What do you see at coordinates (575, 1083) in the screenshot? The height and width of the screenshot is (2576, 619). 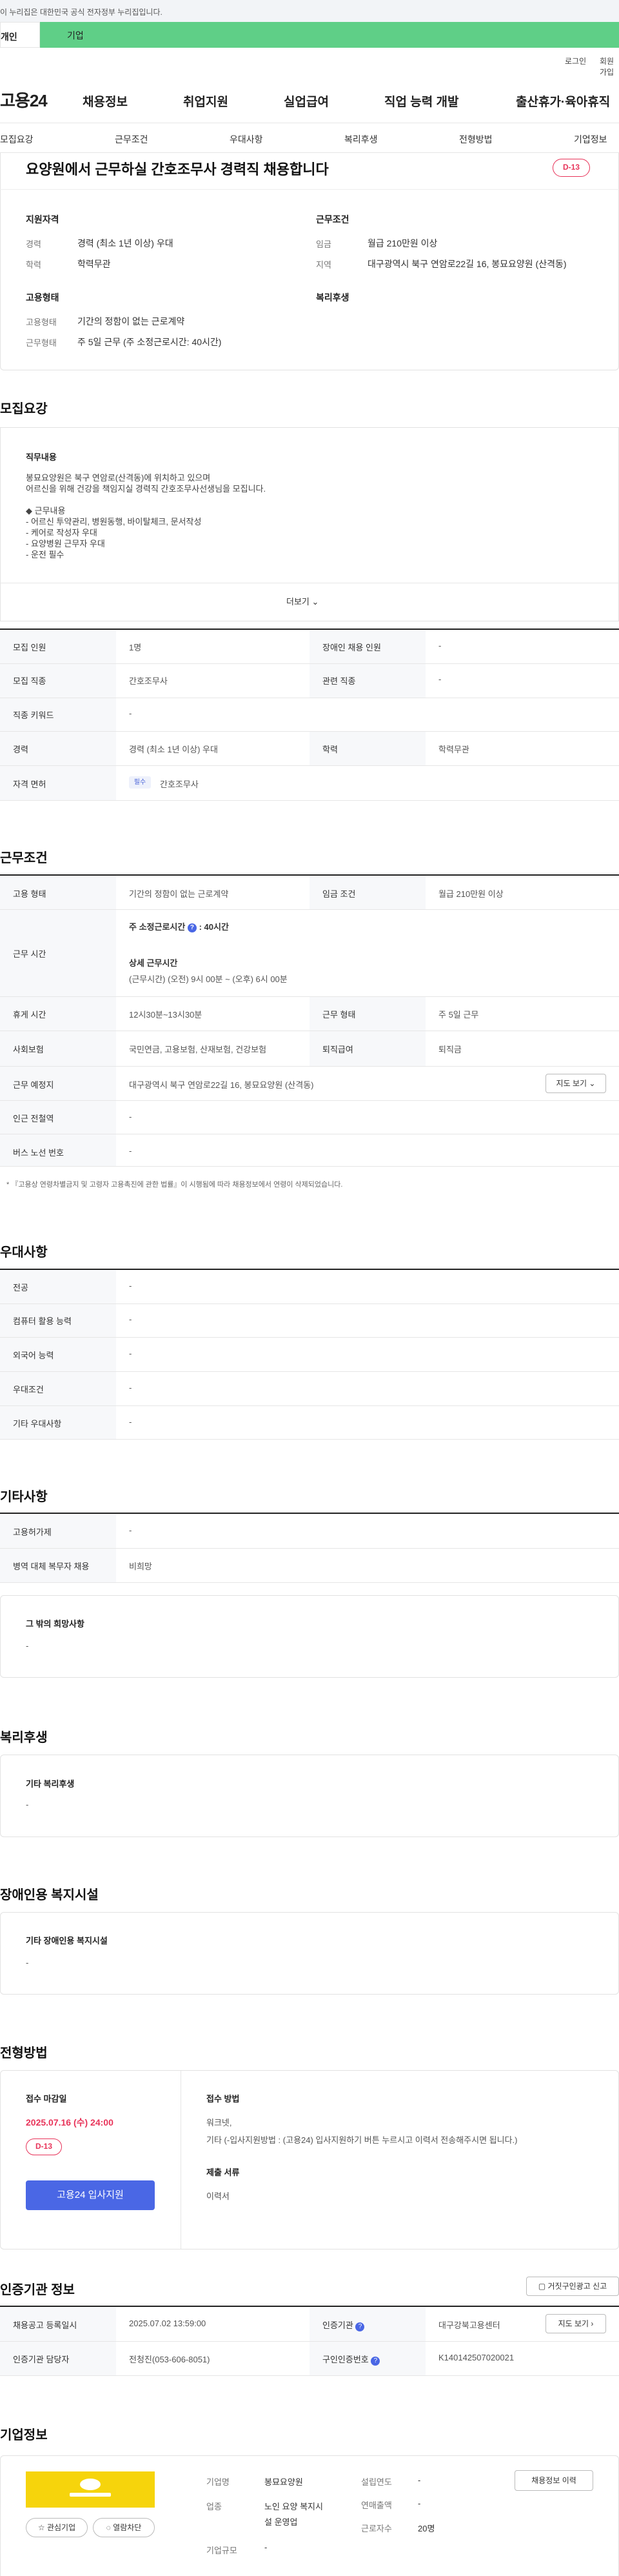 I see `map-button: 지도 보기 ⌄` at bounding box center [575, 1083].